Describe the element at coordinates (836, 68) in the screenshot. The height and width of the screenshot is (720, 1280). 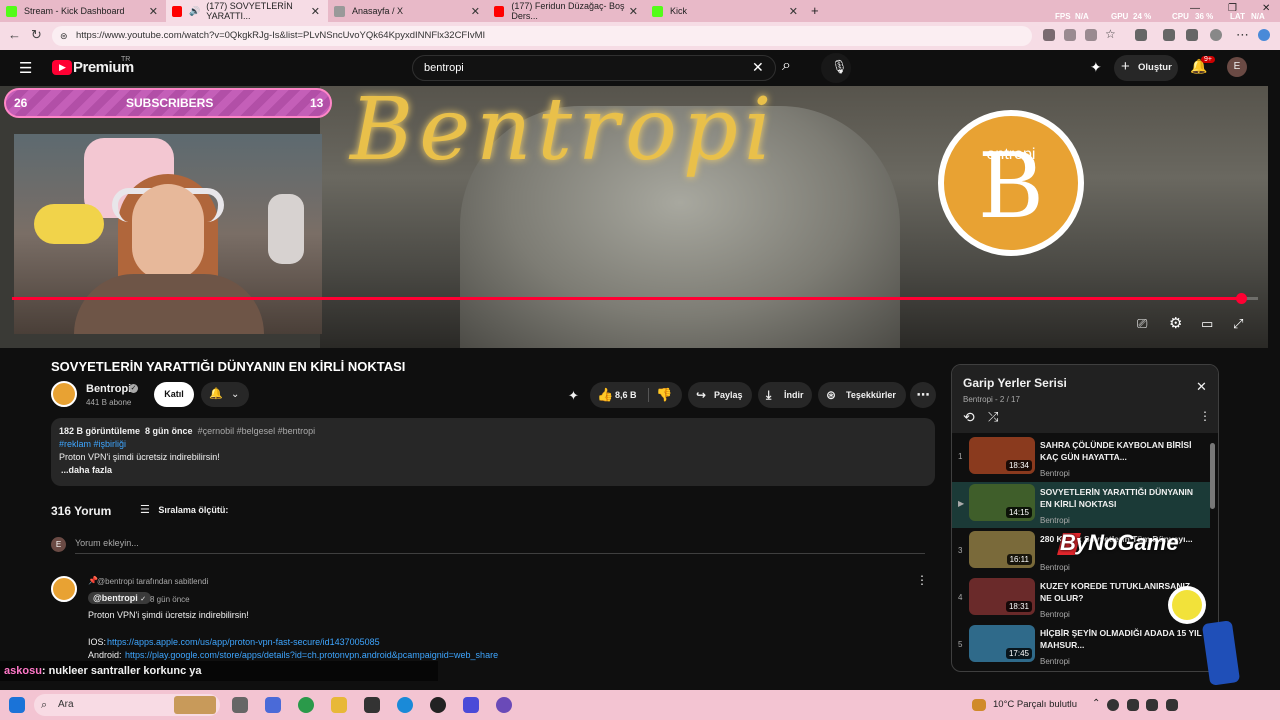
I see `voice-search-button: 🎙` at that location.